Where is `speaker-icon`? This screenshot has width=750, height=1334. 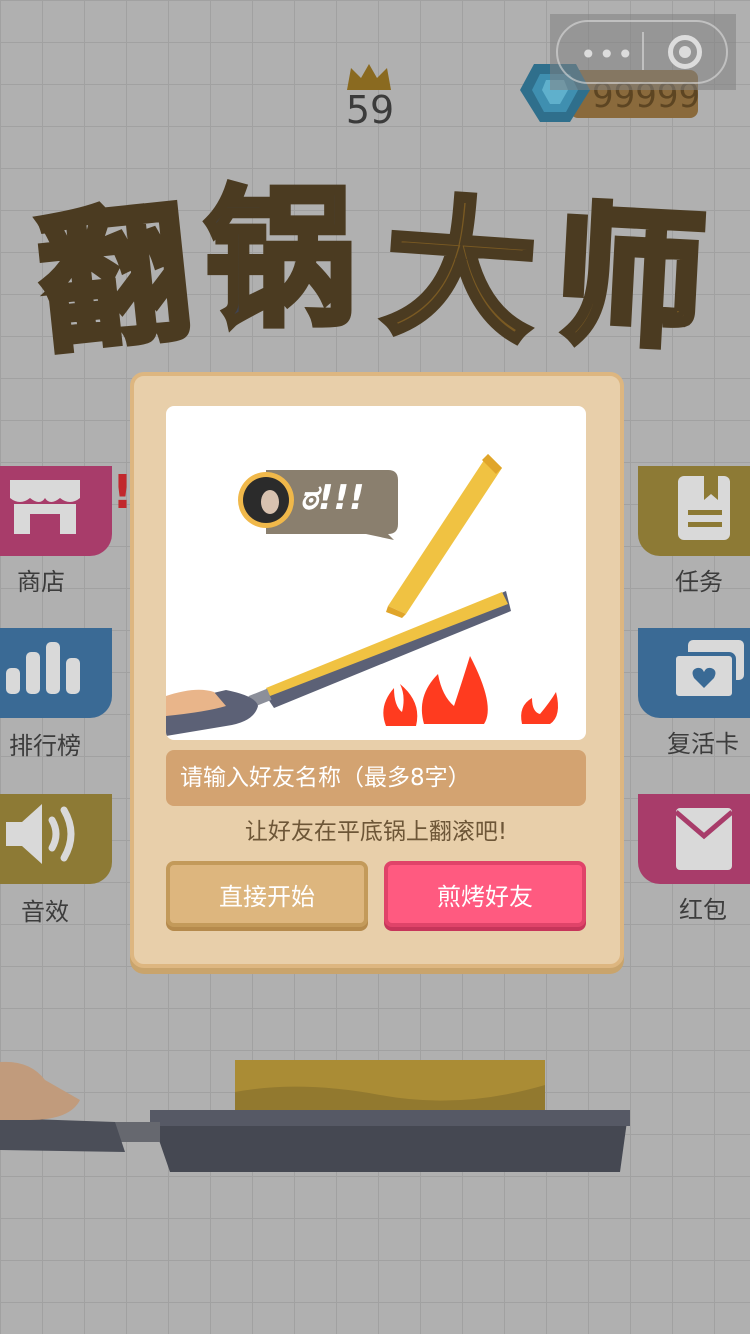
speaker-icon is located at coordinates (40, 834).